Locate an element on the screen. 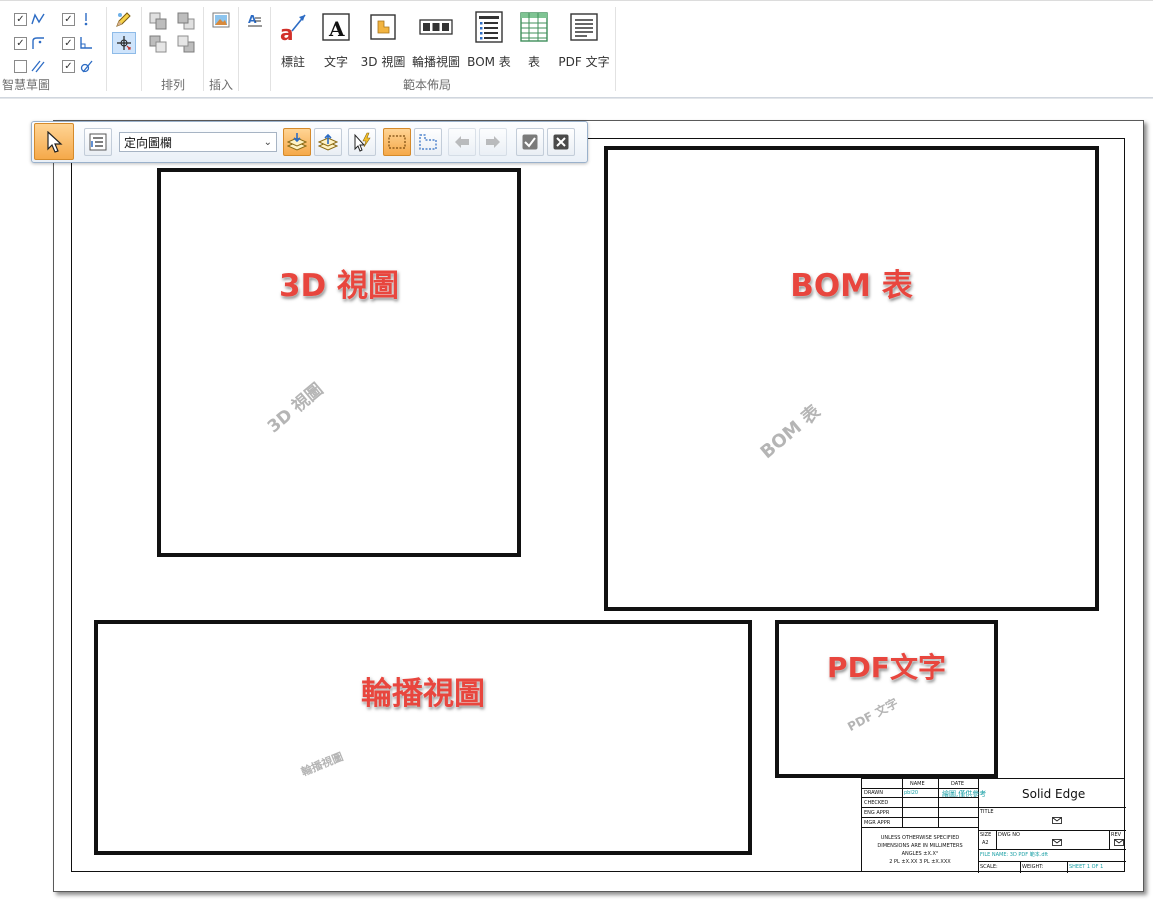 Image resolution: width=1153 pixels, height=901 pixels. tb-size-label: SIZE is located at coordinates (986, 835).